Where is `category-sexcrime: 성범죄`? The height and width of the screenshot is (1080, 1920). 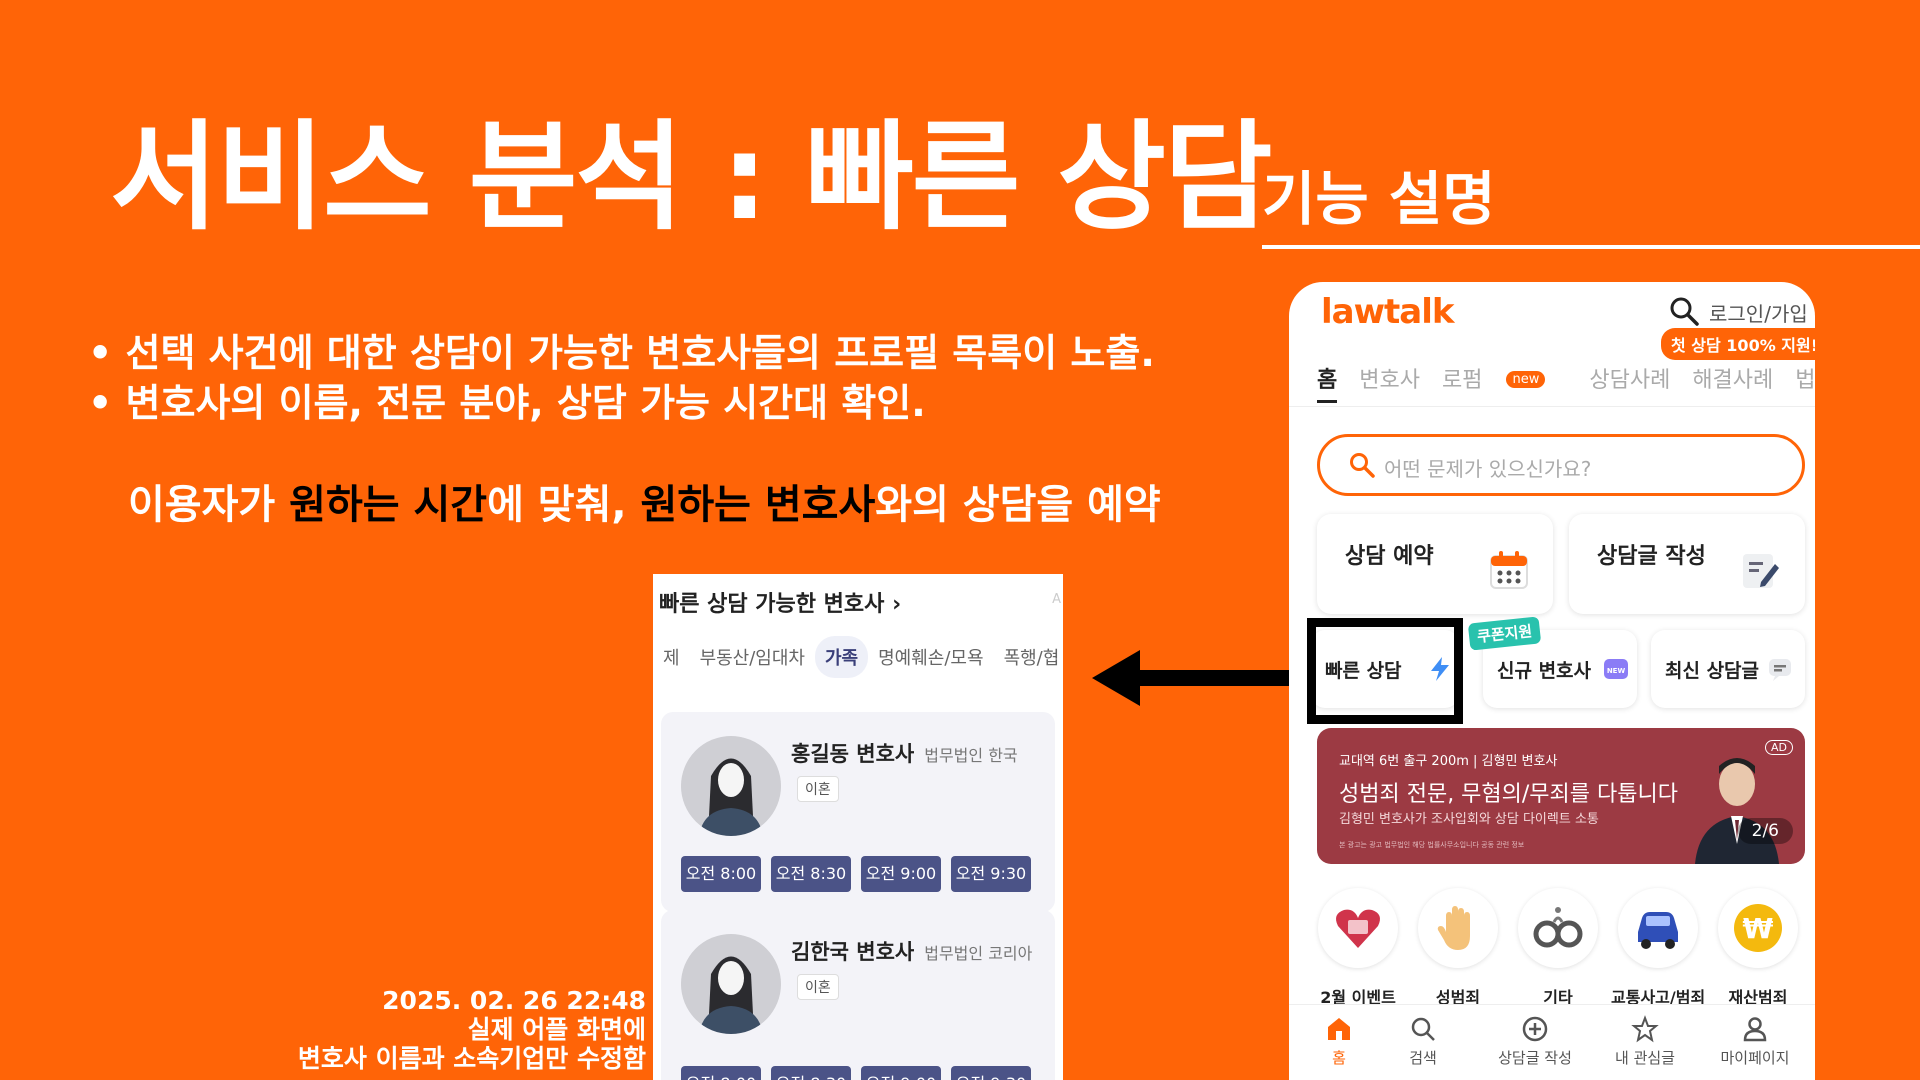 category-sexcrime: 성범죄 is located at coordinates (1458, 948).